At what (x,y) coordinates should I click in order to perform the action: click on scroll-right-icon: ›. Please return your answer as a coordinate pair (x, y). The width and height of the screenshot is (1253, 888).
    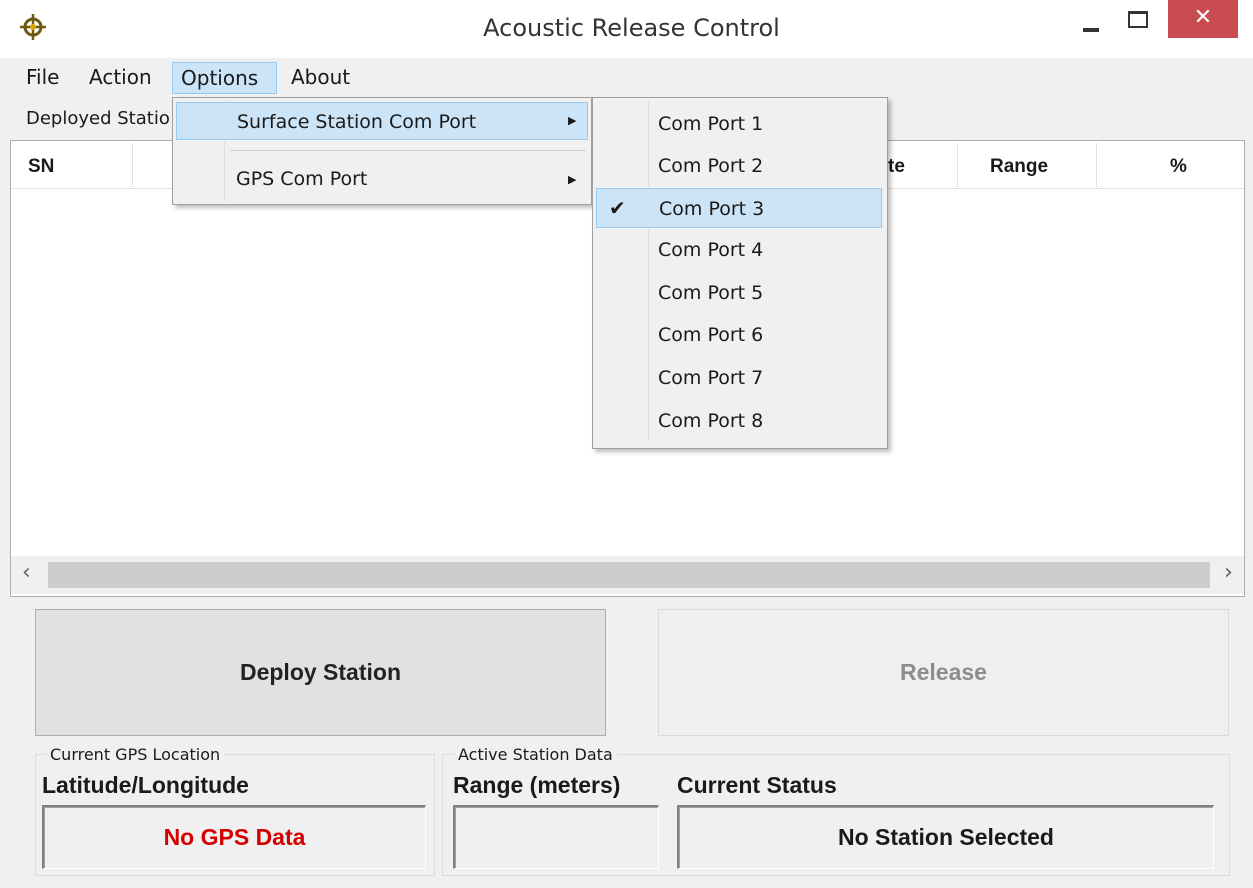
    Looking at the image, I should click on (1228, 572).